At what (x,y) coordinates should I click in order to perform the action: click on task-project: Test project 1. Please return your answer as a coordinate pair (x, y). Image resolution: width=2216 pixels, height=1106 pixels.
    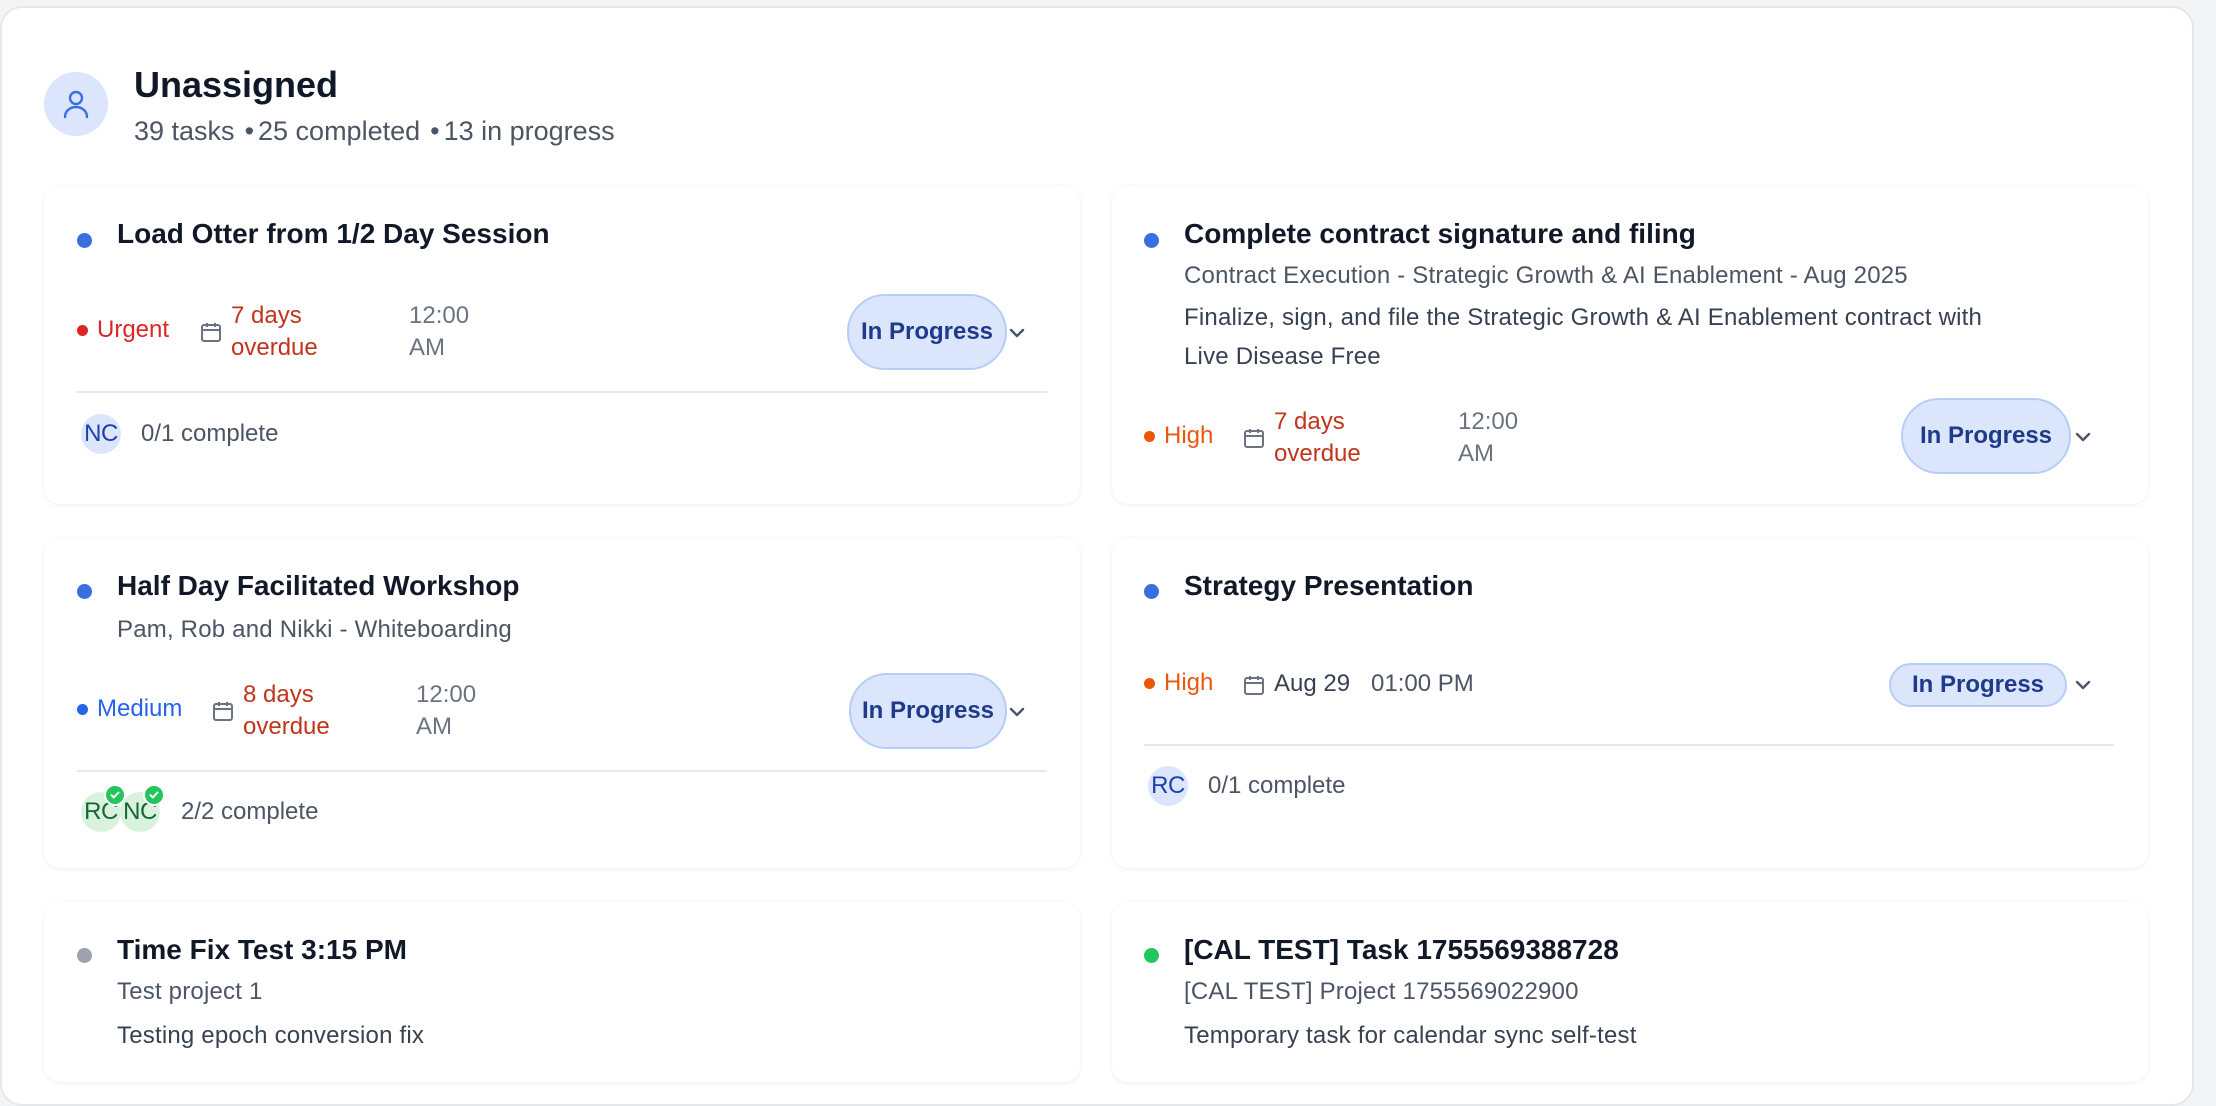
    Looking at the image, I should click on (190, 991).